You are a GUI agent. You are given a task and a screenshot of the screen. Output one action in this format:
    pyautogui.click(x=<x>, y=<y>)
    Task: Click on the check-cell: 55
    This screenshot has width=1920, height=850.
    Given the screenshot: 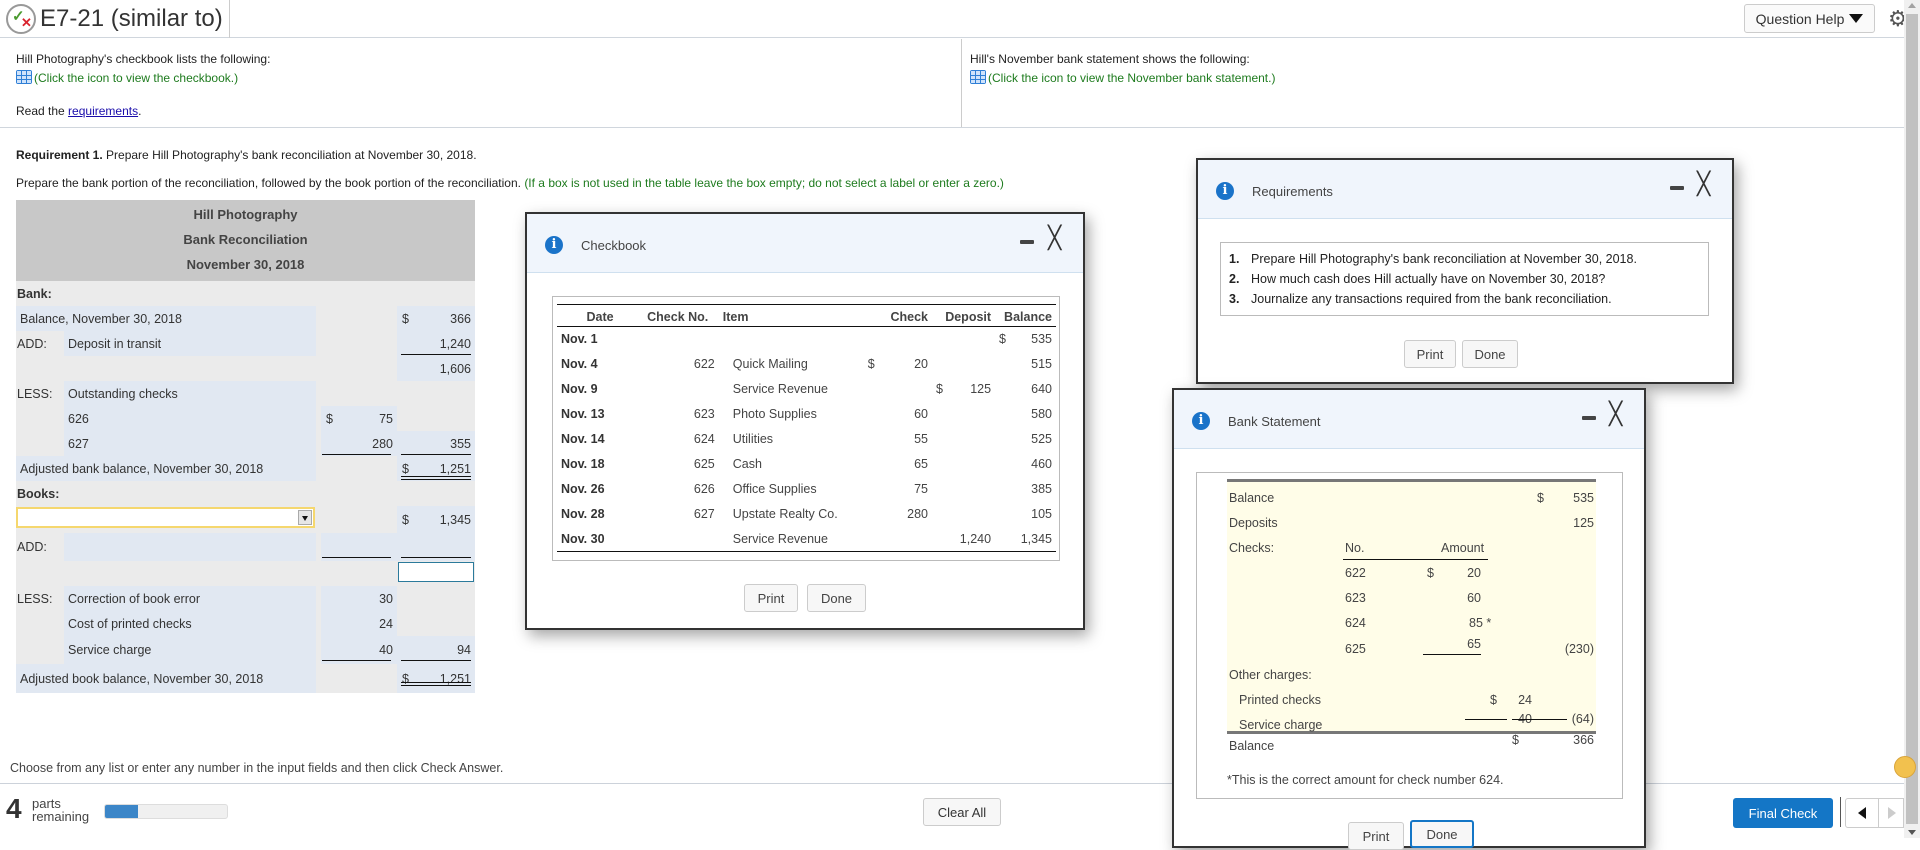 What is the action you would take?
    pyautogui.click(x=898, y=439)
    